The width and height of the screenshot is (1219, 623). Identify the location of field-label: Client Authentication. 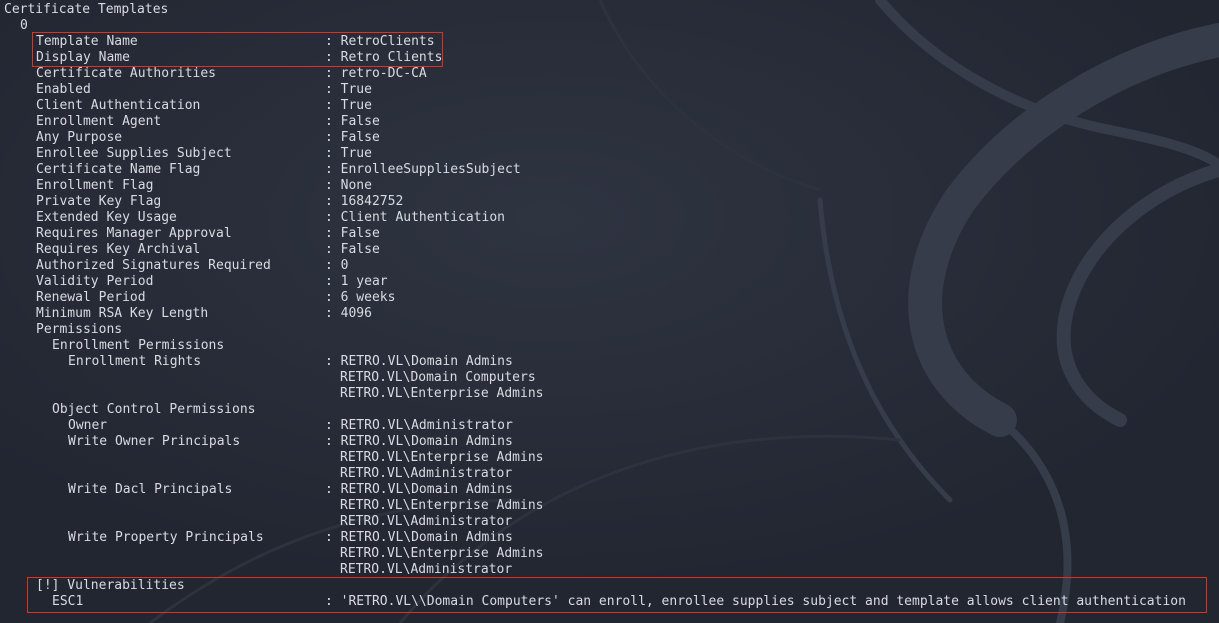
(118, 105).